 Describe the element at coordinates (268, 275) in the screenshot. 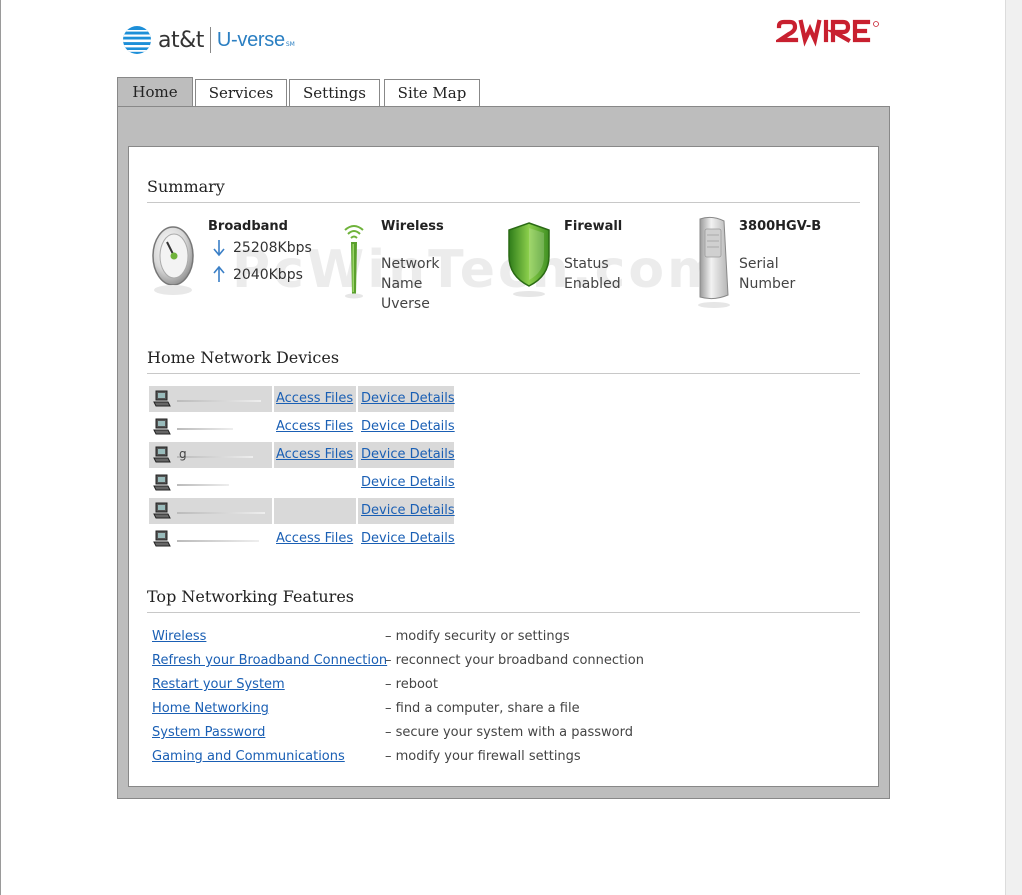

I see `upload-speed: 2040Kbps` at that location.